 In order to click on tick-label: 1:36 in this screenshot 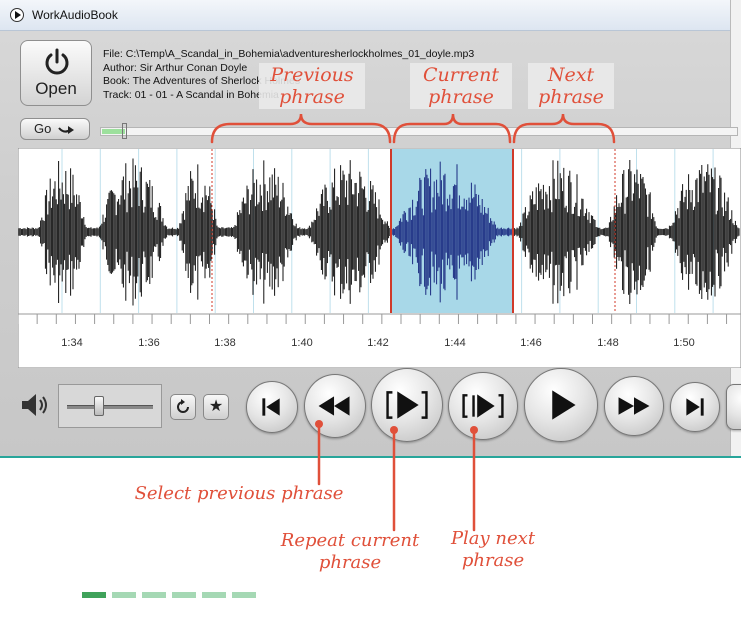, I will do `click(148, 343)`.